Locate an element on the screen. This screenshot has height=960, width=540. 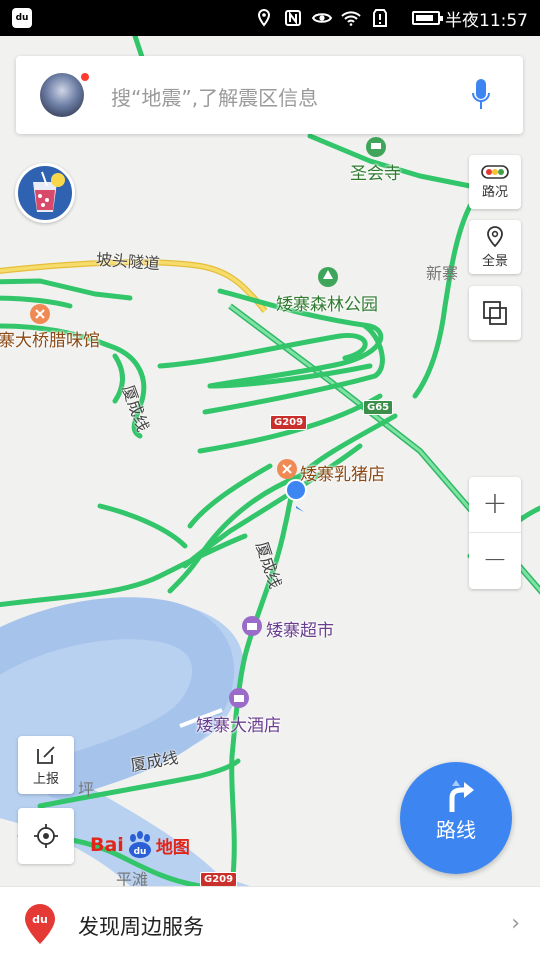
eye-icon is located at coordinates (322, 18).